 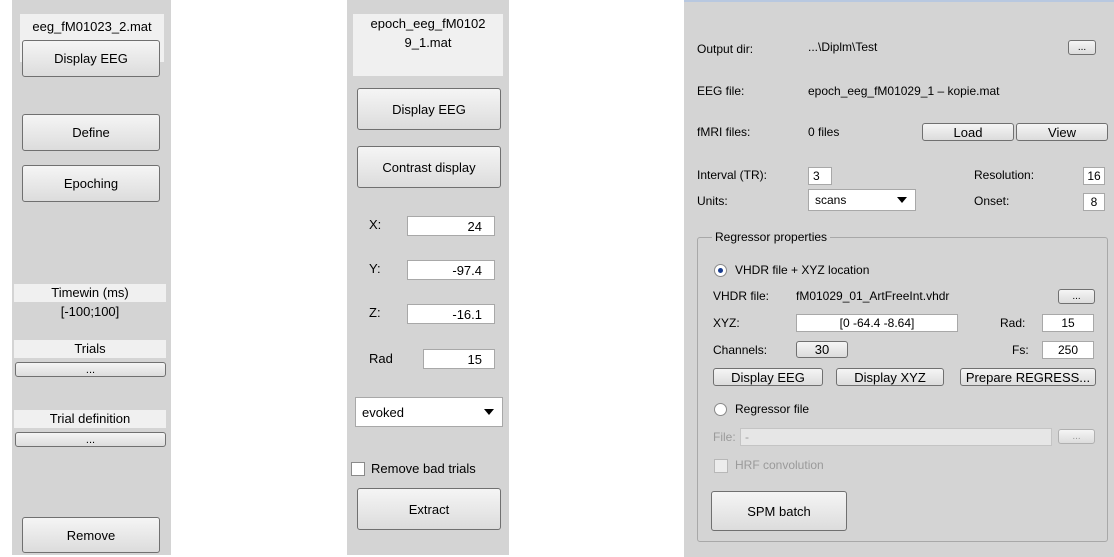 I want to click on contrast-display-button: Contrast display, so click(x=429, y=167).